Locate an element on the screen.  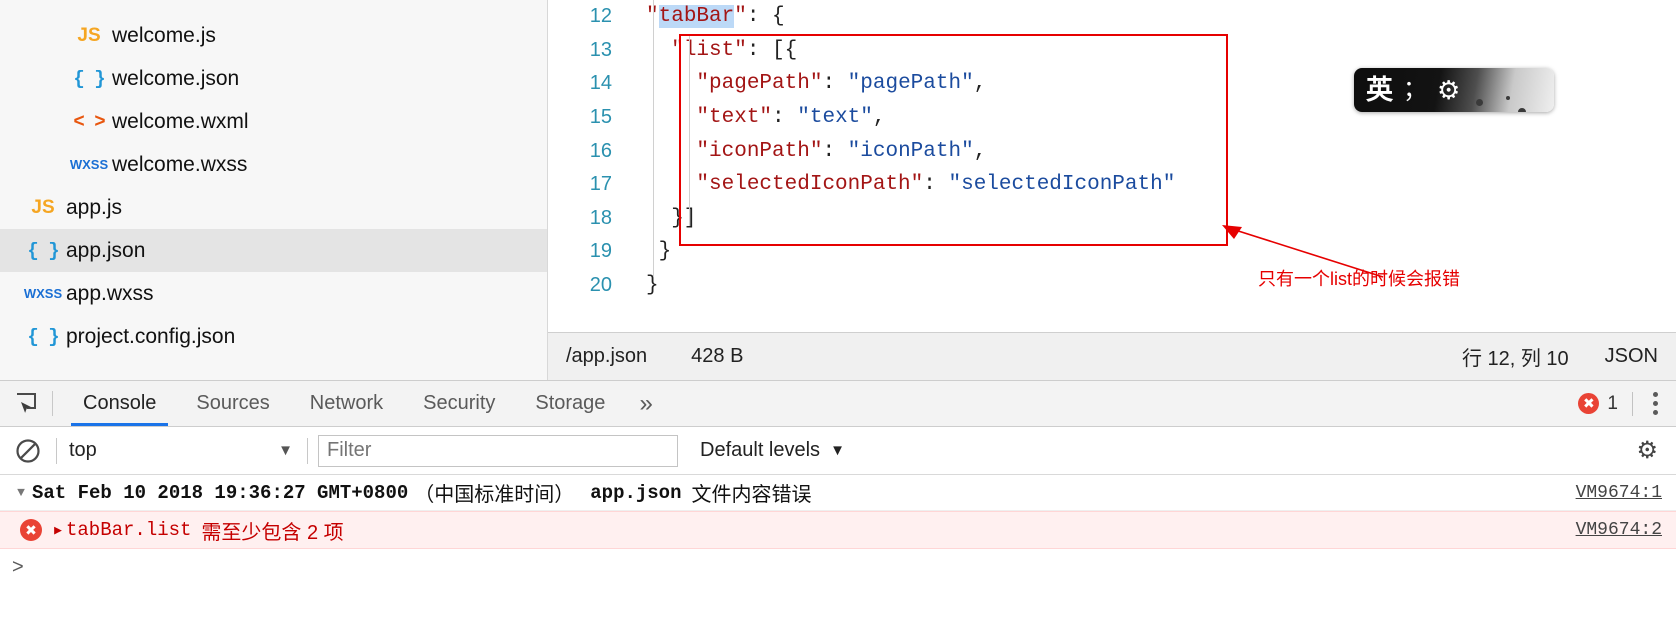
line-number: 17 is located at coordinates (600, 184).